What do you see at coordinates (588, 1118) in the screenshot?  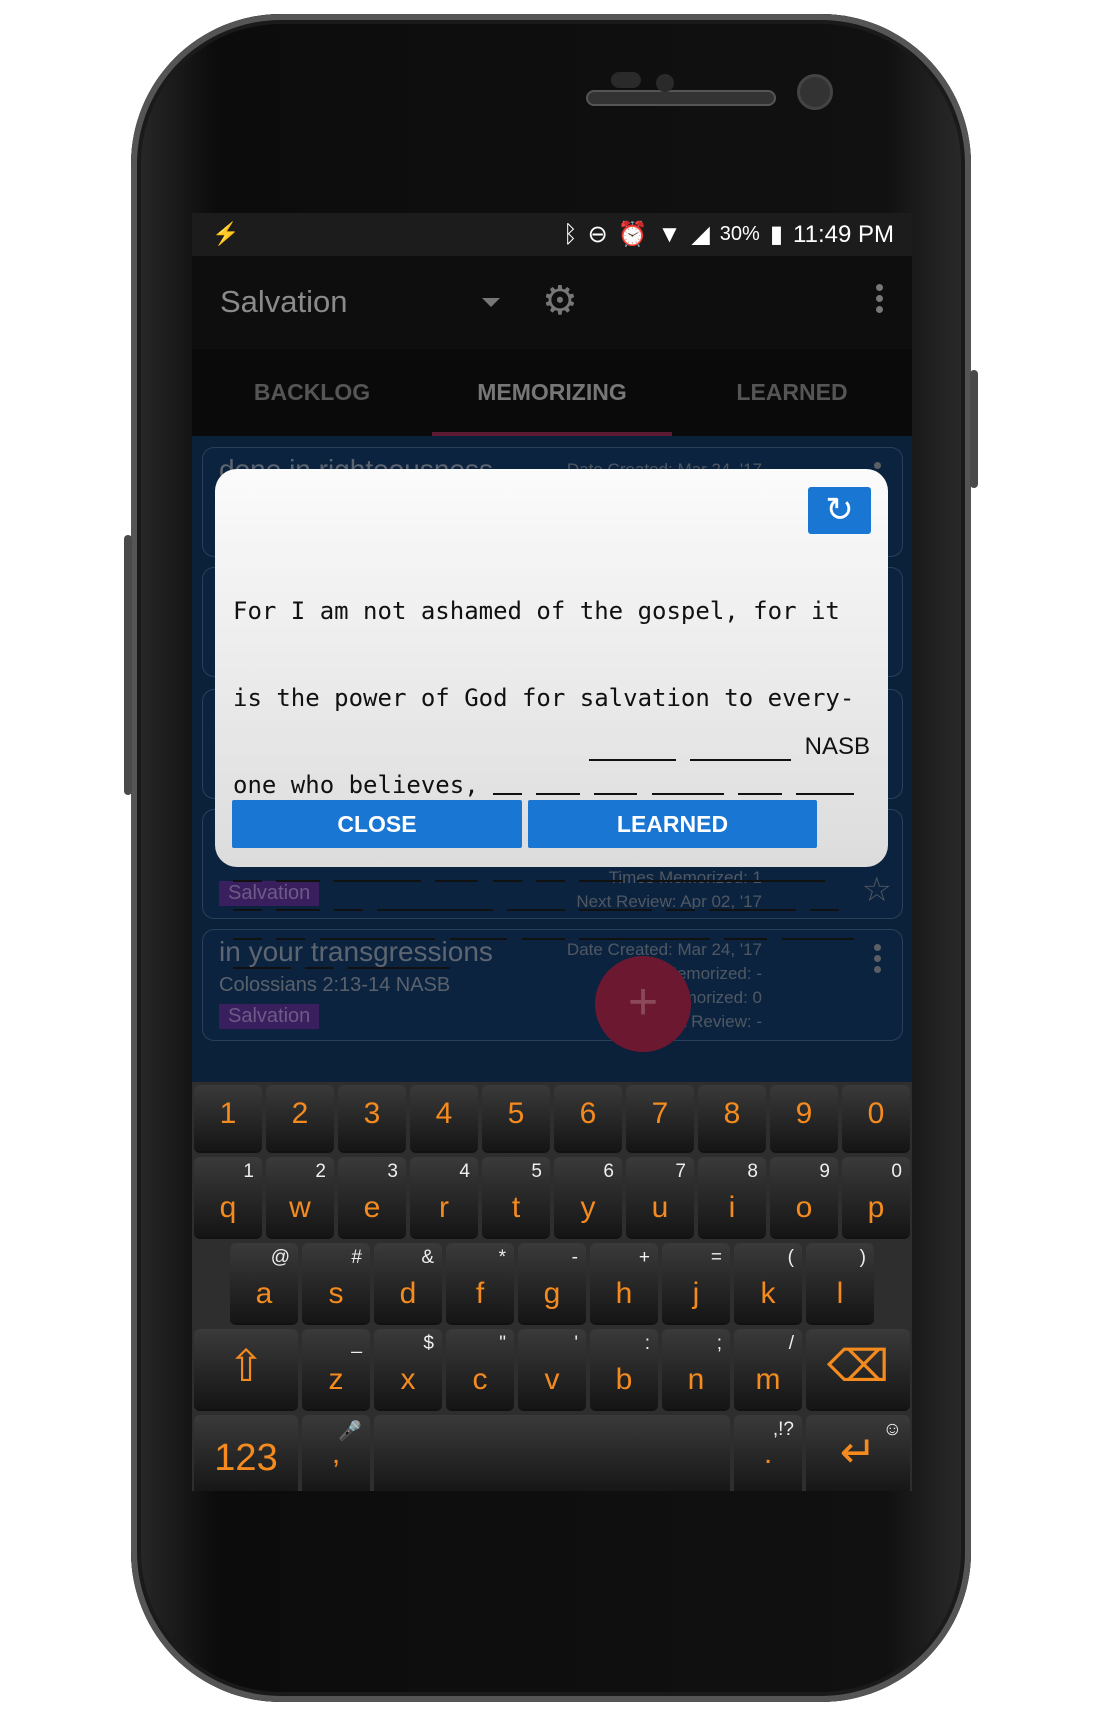 I see `key-6: 6` at bounding box center [588, 1118].